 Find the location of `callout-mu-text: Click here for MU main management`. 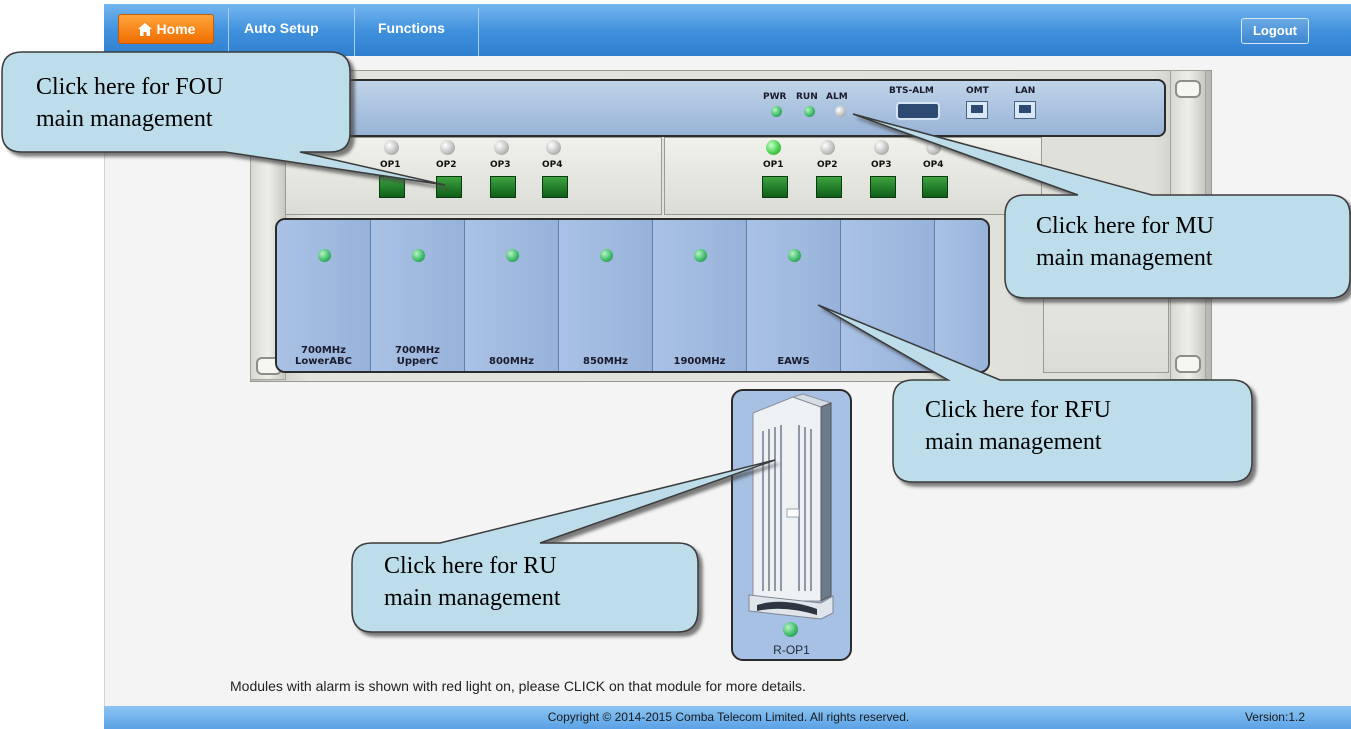

callout-mu-text: Click here for MU main management is located at coordinates (1125, 242).